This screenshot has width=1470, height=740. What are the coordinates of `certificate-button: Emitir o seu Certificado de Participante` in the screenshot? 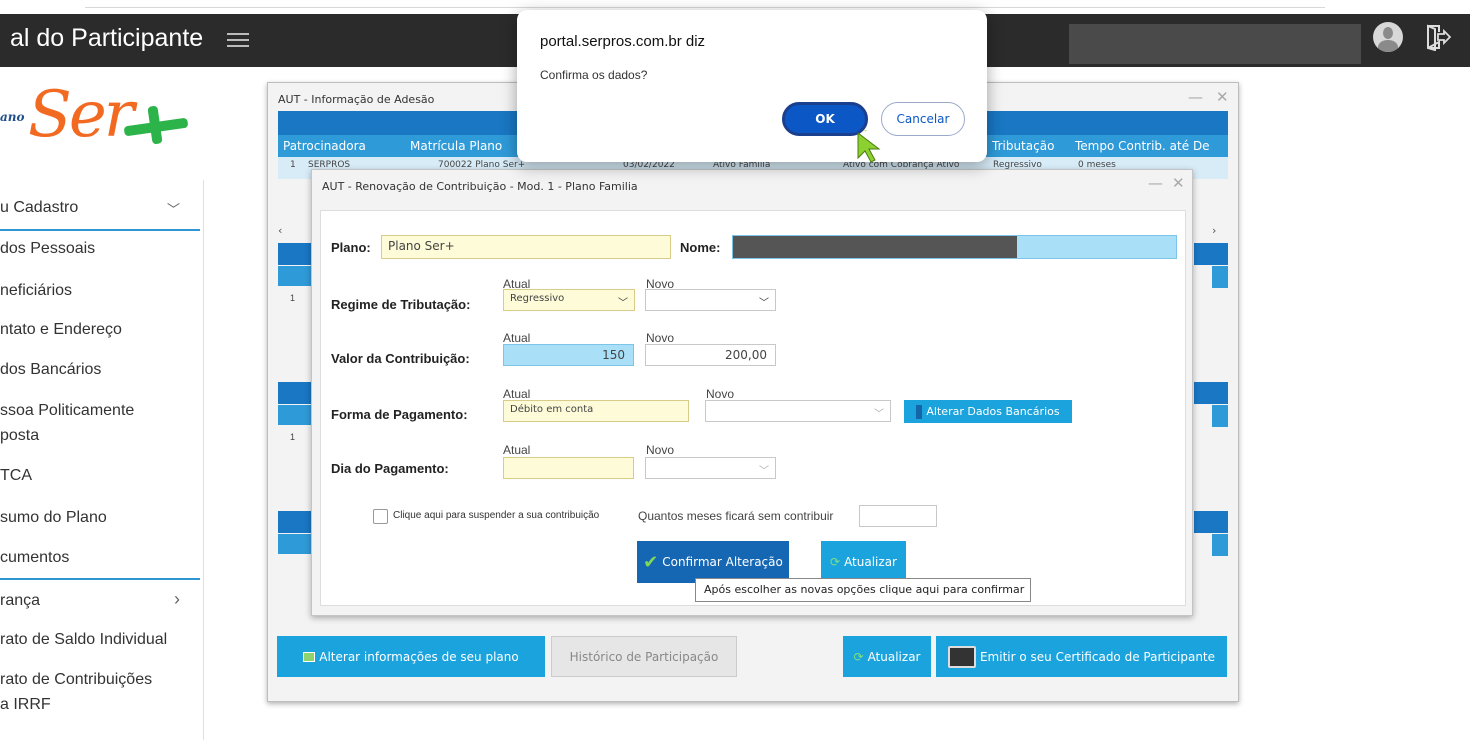 It's located at (1081, 656).